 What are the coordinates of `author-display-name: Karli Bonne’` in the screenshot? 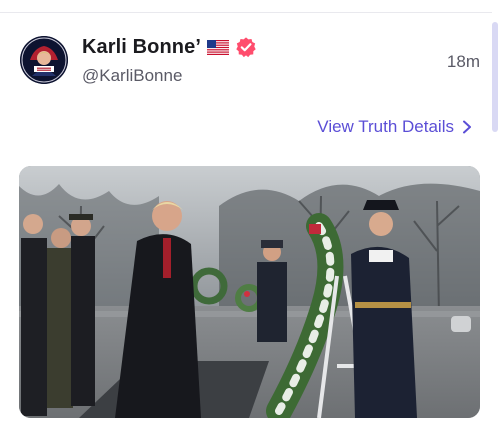 It's located at (141, 47).